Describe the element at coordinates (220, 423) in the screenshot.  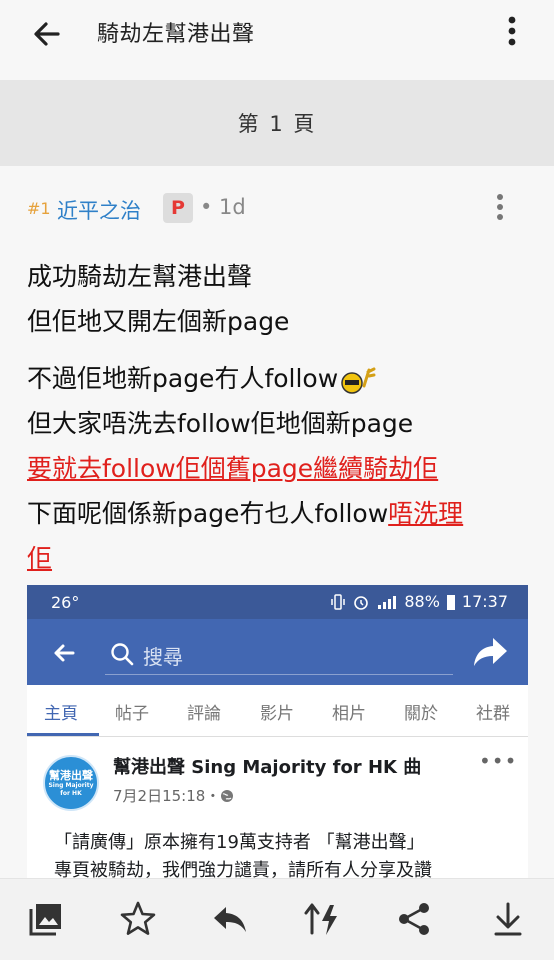
I see `post-line: 但大家唔洗去follow佢地個新page` at that location.